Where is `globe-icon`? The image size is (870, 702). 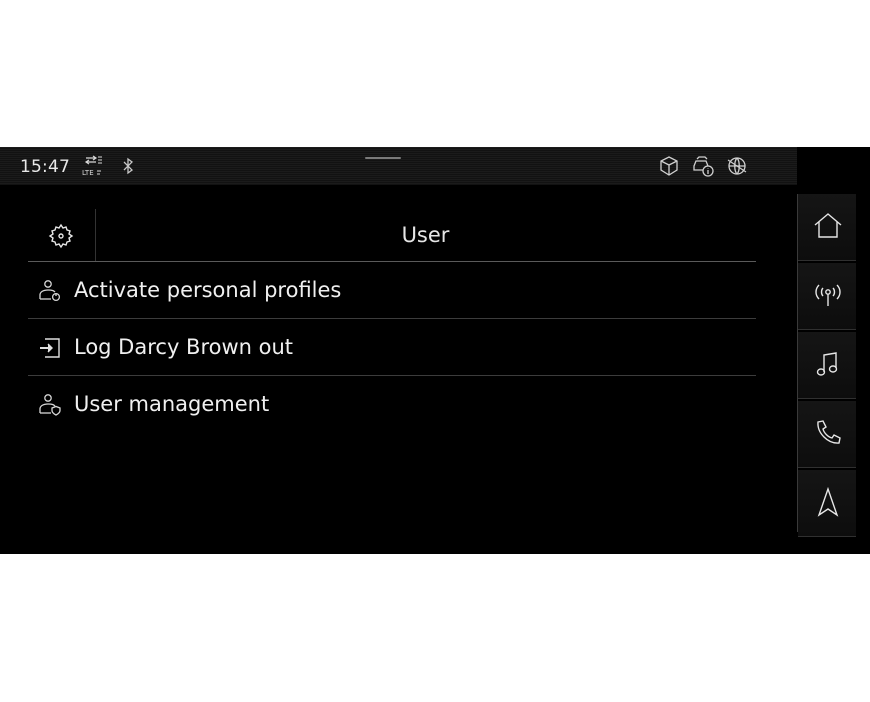 globe-icon is located at coordinates (737, 166).